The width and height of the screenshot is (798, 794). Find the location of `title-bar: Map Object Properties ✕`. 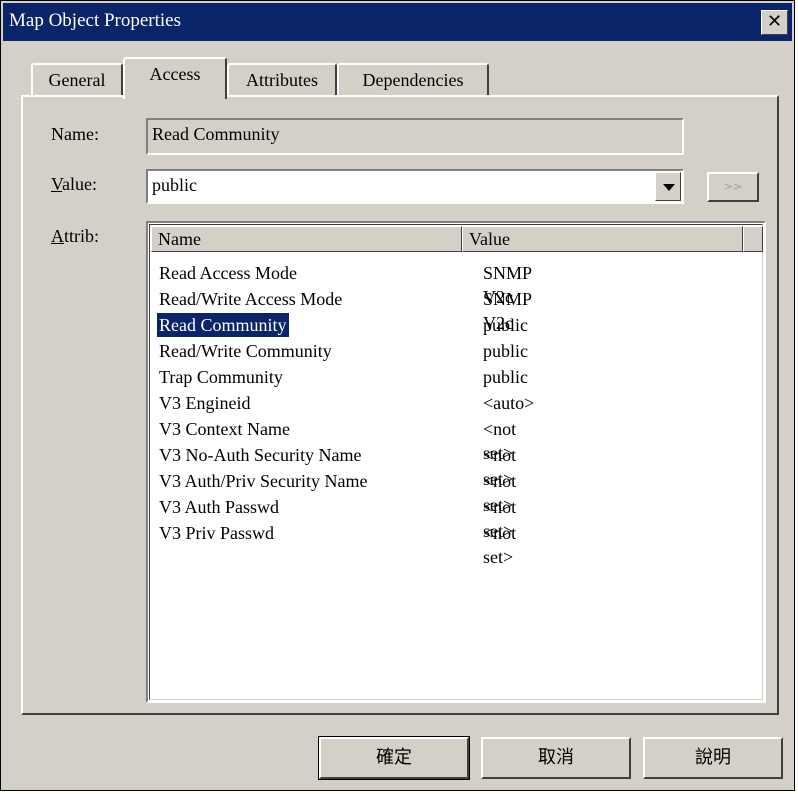

title-bar: Map Object Properties ✕ is located at coordinates (397, 22).